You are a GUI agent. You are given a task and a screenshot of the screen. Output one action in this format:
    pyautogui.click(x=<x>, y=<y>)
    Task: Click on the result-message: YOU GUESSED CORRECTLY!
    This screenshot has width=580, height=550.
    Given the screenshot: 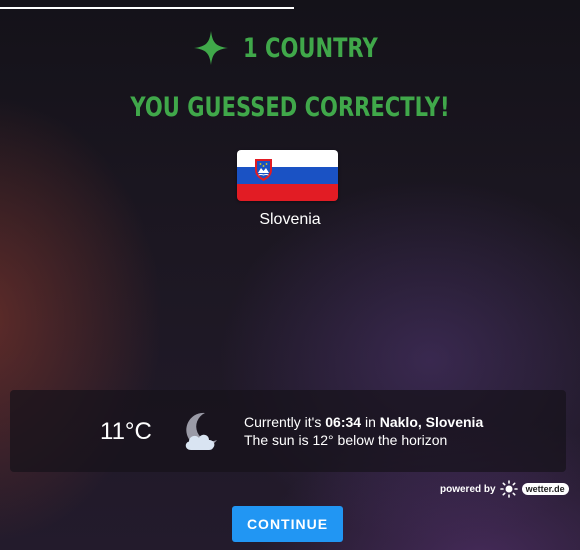 What is the action you would take?
    pyautogui.click(x=290, y=107)
    